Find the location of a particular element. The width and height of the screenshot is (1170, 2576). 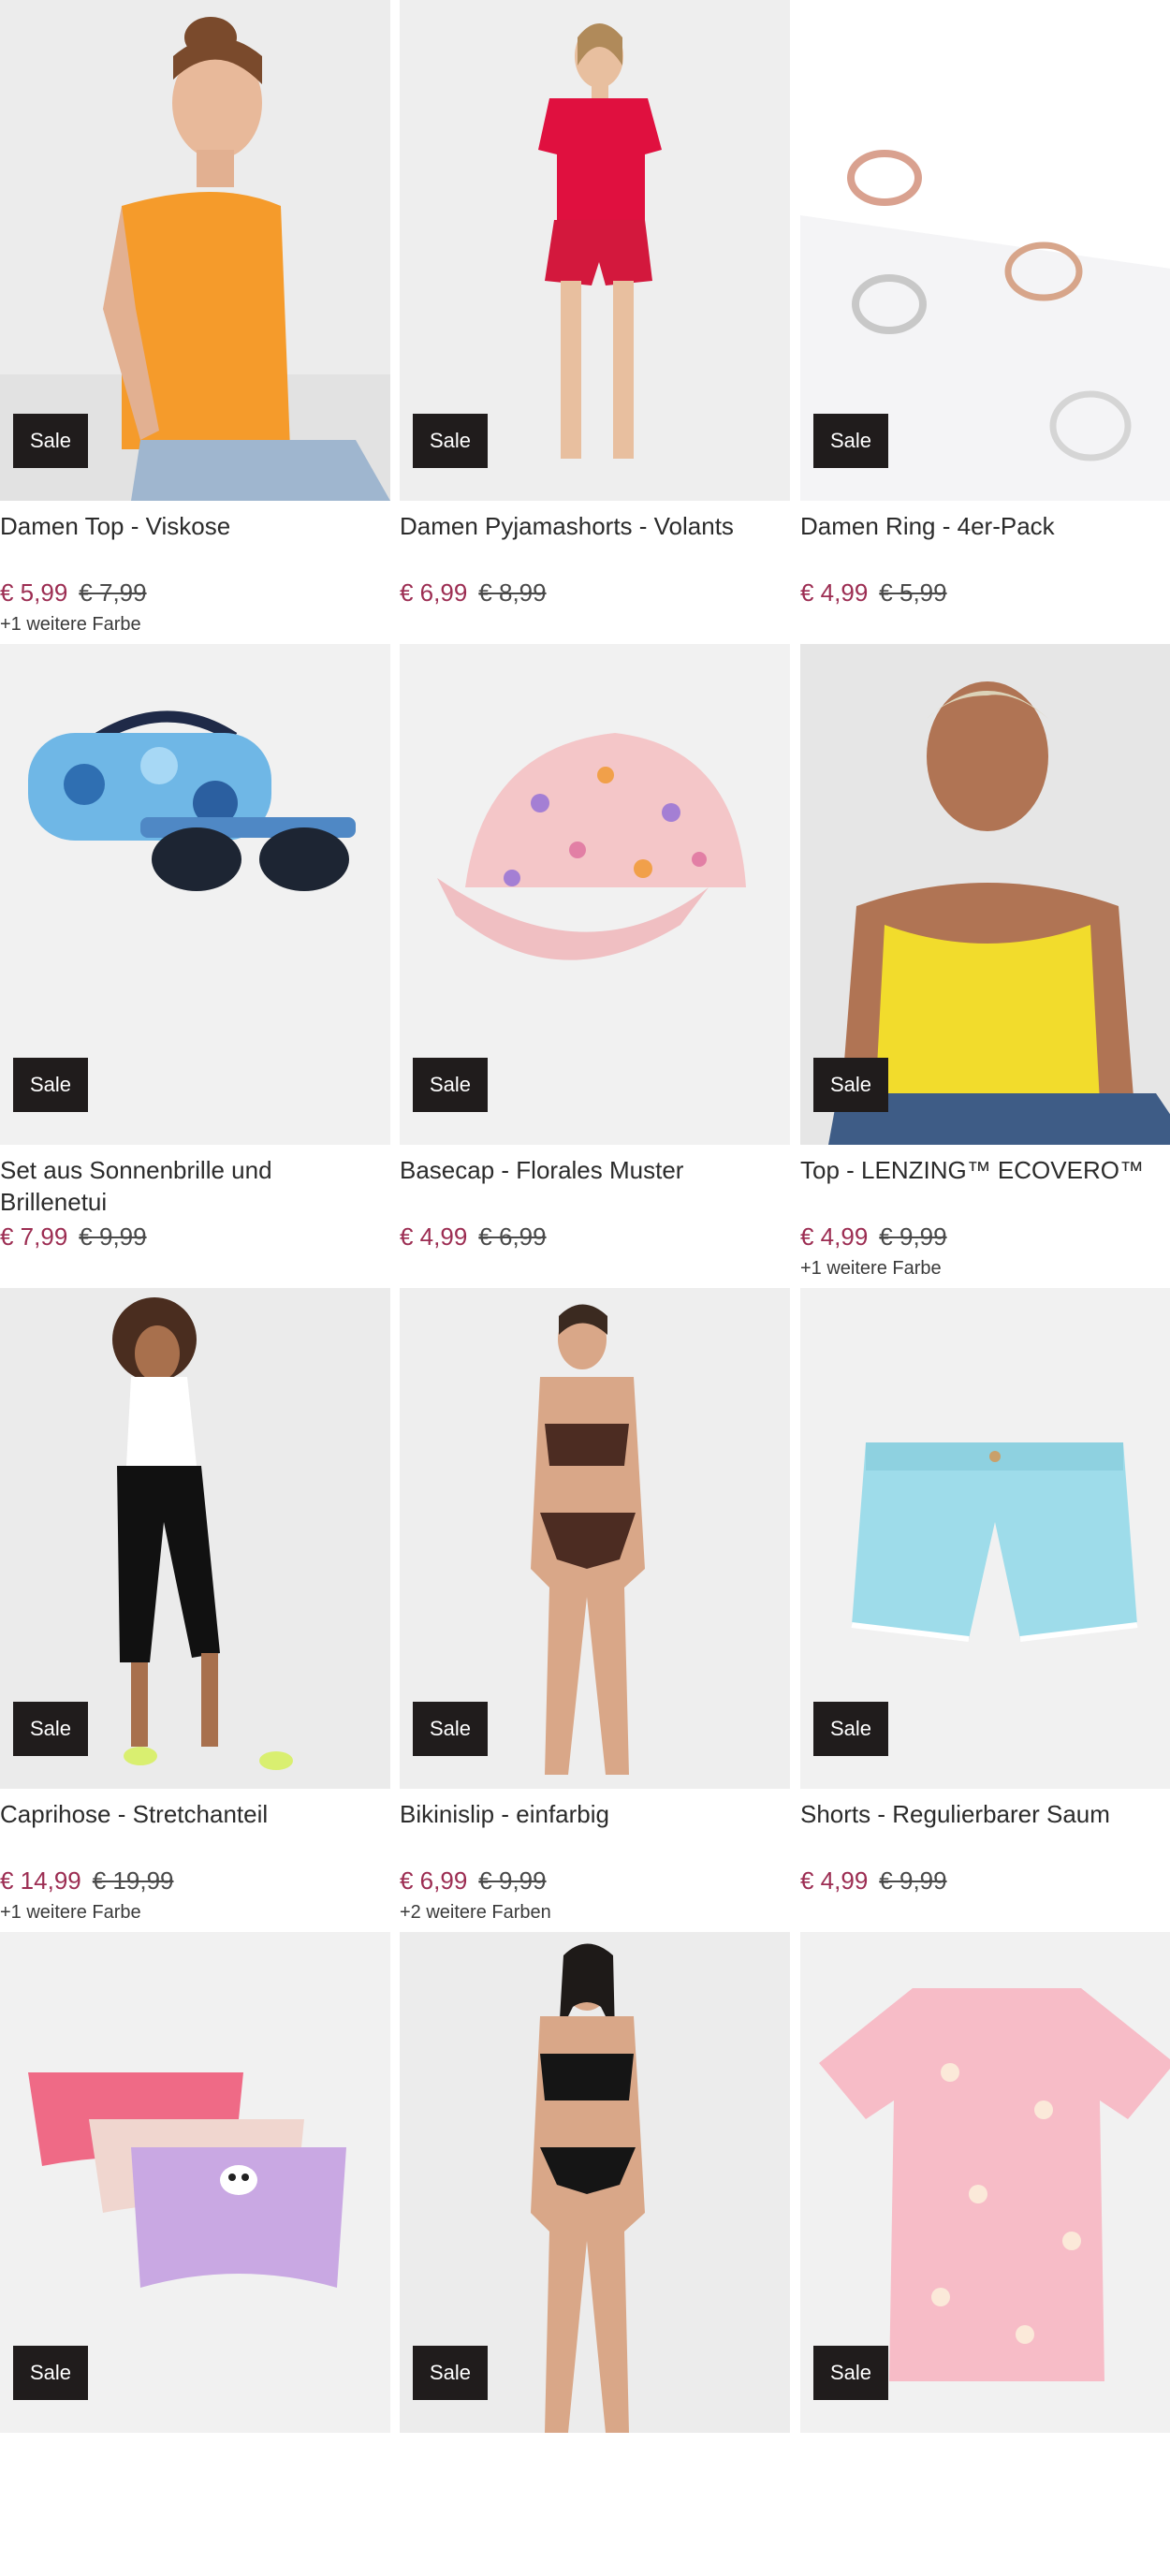

price-row: € 6,99 € 8,99 is located at coordinates (473, 592).